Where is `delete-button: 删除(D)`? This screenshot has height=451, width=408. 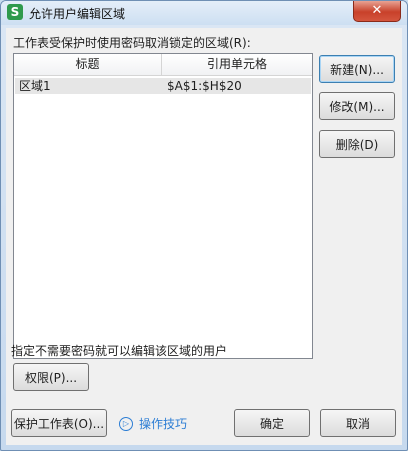 delete-button: 删除(D) is located at coordinates (357, 144).